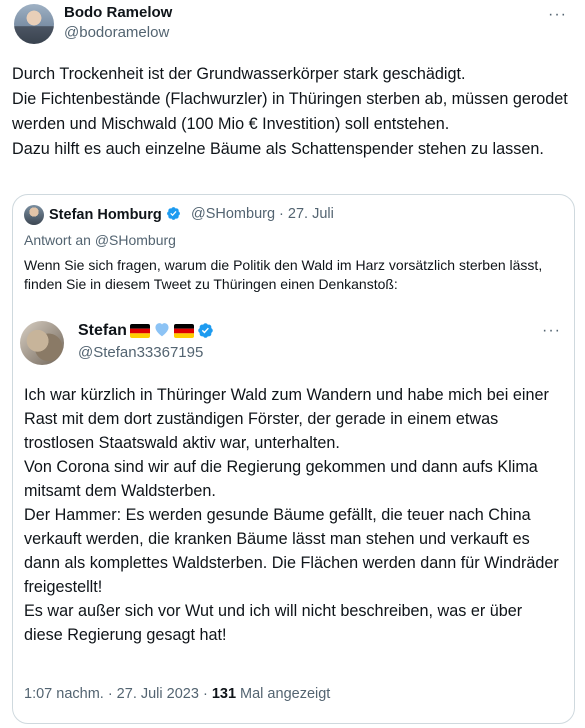  What do you see at coordinates (102, 331) in the screenshot?
I see `nested-author-display-name: Stefan` at bounding box center [102, 331].